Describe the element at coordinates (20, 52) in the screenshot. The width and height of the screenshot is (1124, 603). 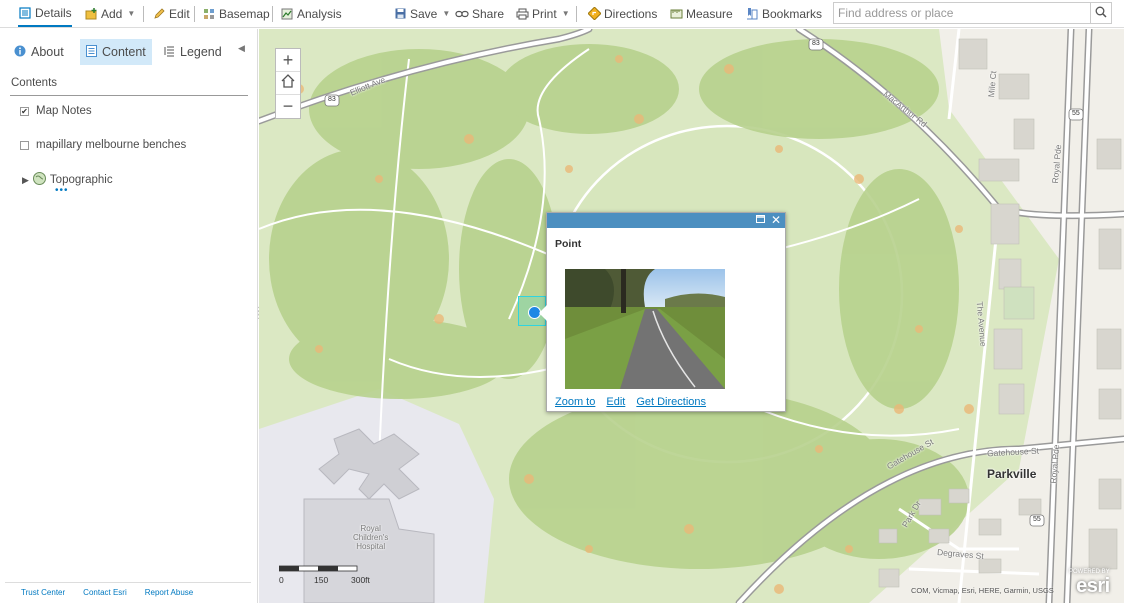
I see `info-icon` at that location.